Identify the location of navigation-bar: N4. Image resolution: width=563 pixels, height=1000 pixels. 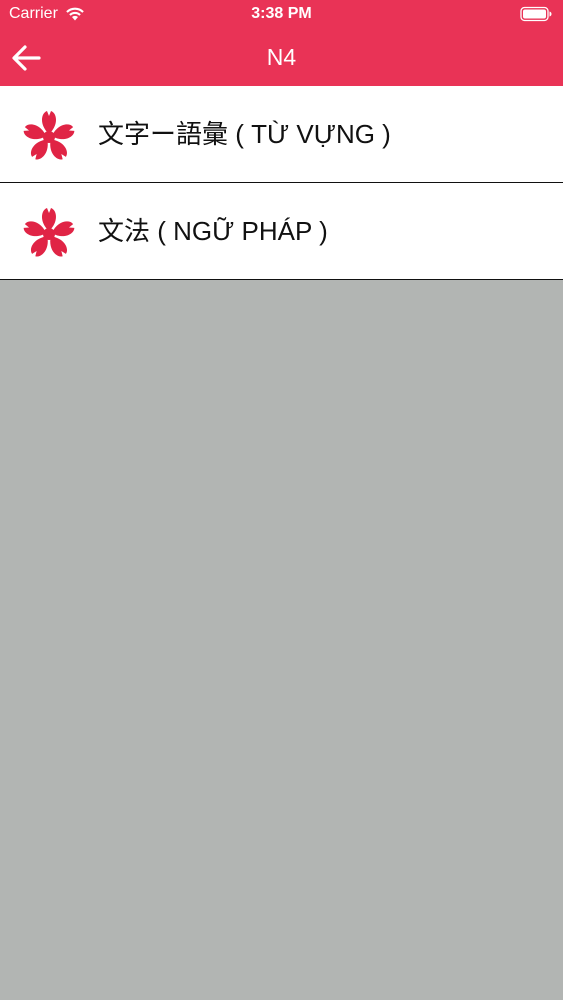
(281, 58).